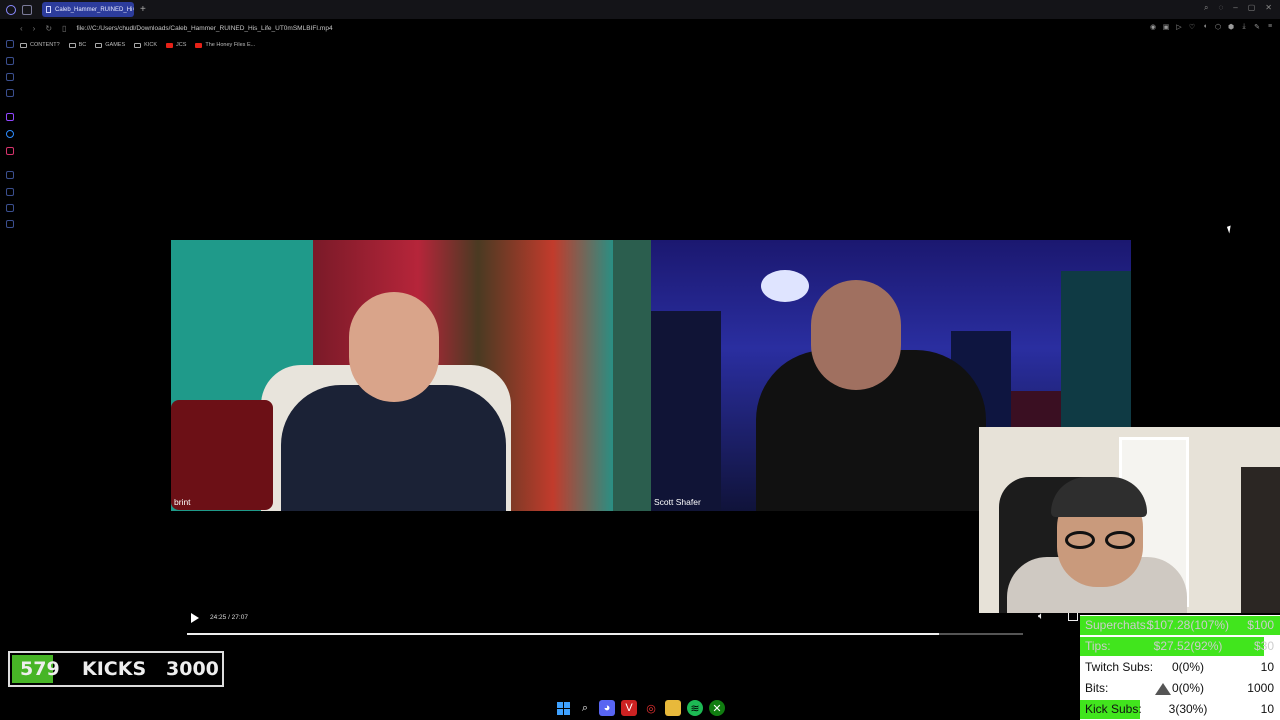 Image resolution: width=1280 pixels, height=720 pixels. I want to click on mail-icon, so click(10, 77).